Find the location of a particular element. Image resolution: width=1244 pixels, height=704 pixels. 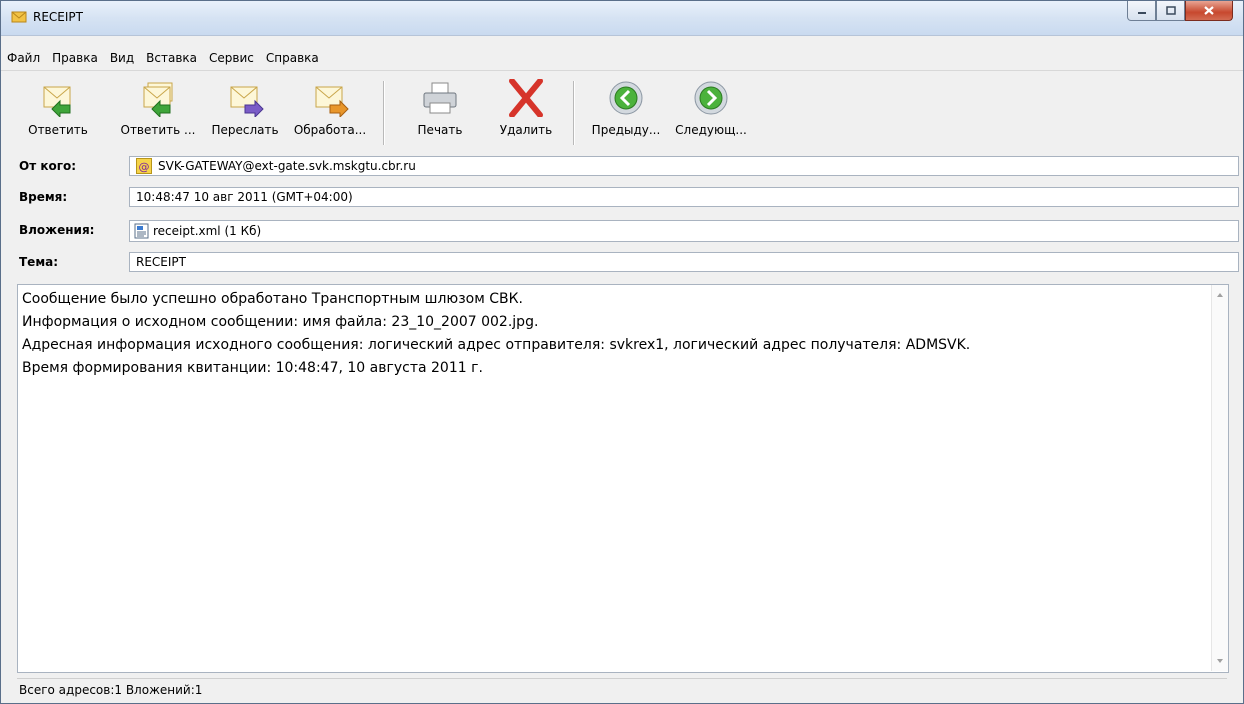

maximize-icon is located at coordinates (1170, 10).